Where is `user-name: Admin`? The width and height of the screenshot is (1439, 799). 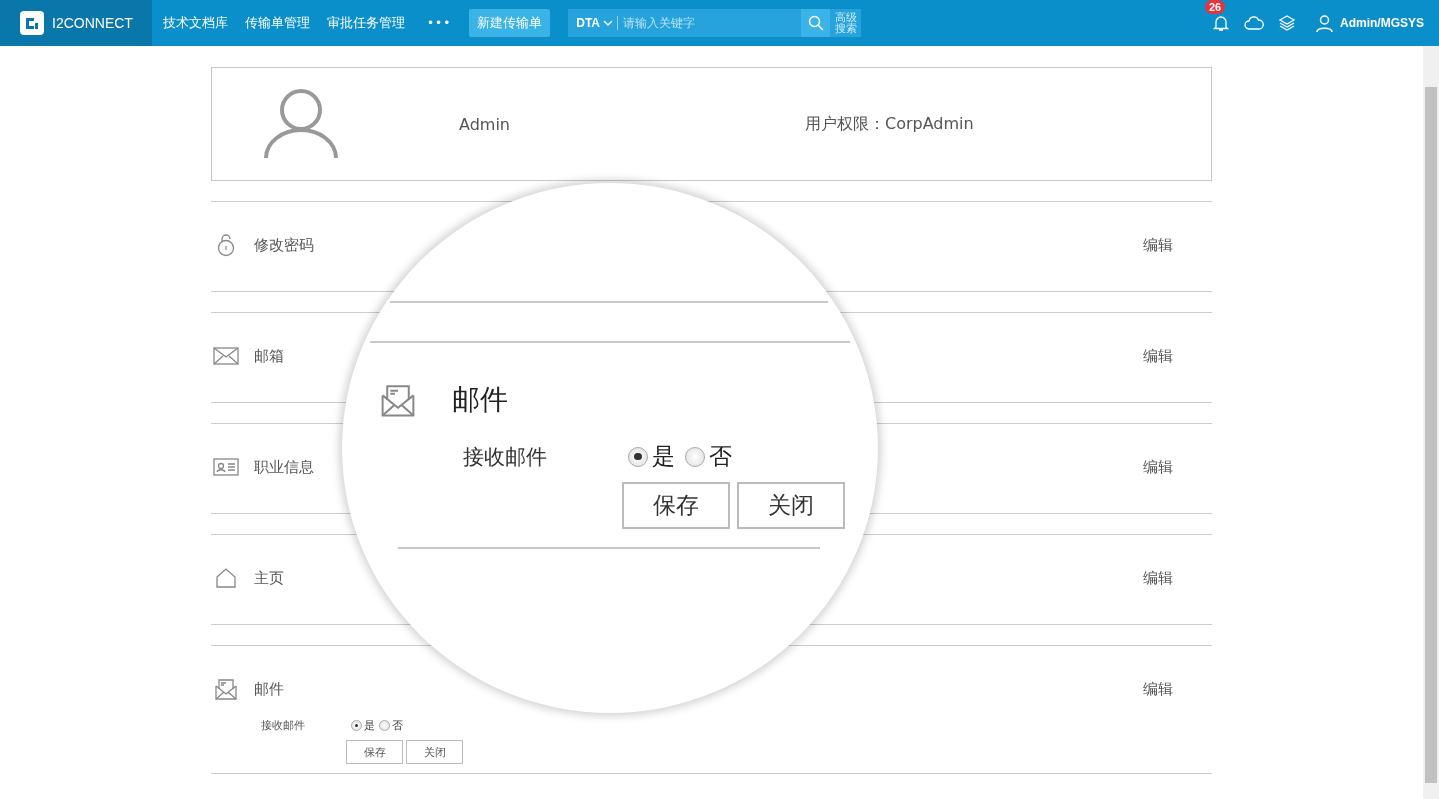 user-name: Admin is located at coordinates (485, 124).